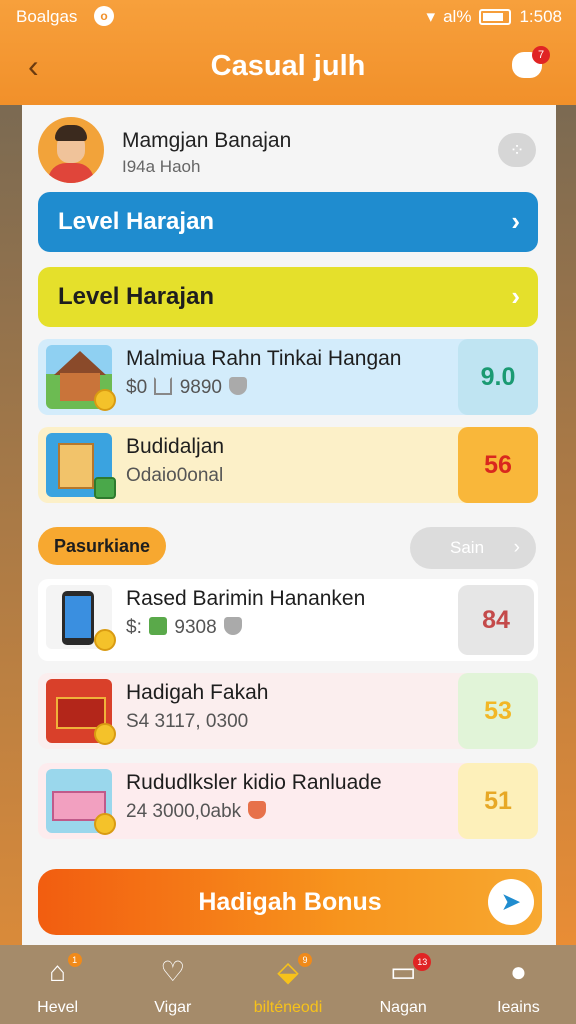 The image size is (576, 1024). Describe the element at coordinates (47, 16) in the screenshot. I see `carrier-label: Boalgas` at that location.